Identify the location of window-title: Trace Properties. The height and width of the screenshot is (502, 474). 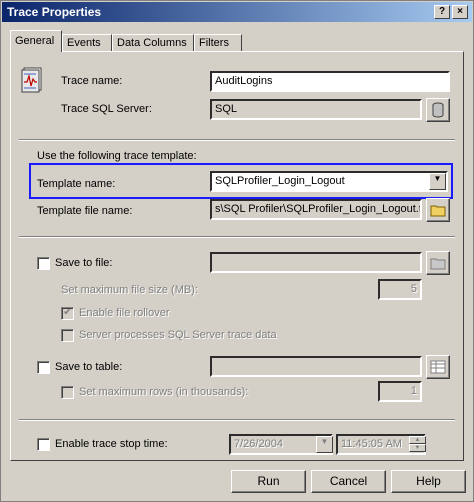
(54, 12).